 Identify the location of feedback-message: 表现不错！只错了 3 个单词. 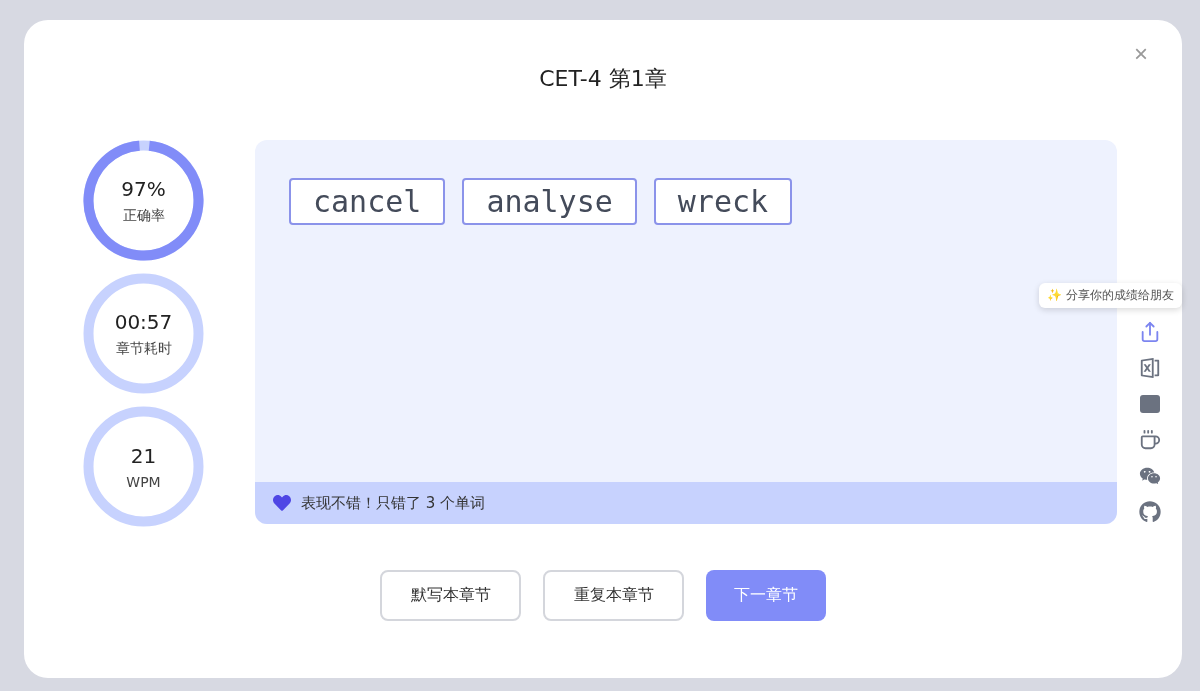
(393, 503).